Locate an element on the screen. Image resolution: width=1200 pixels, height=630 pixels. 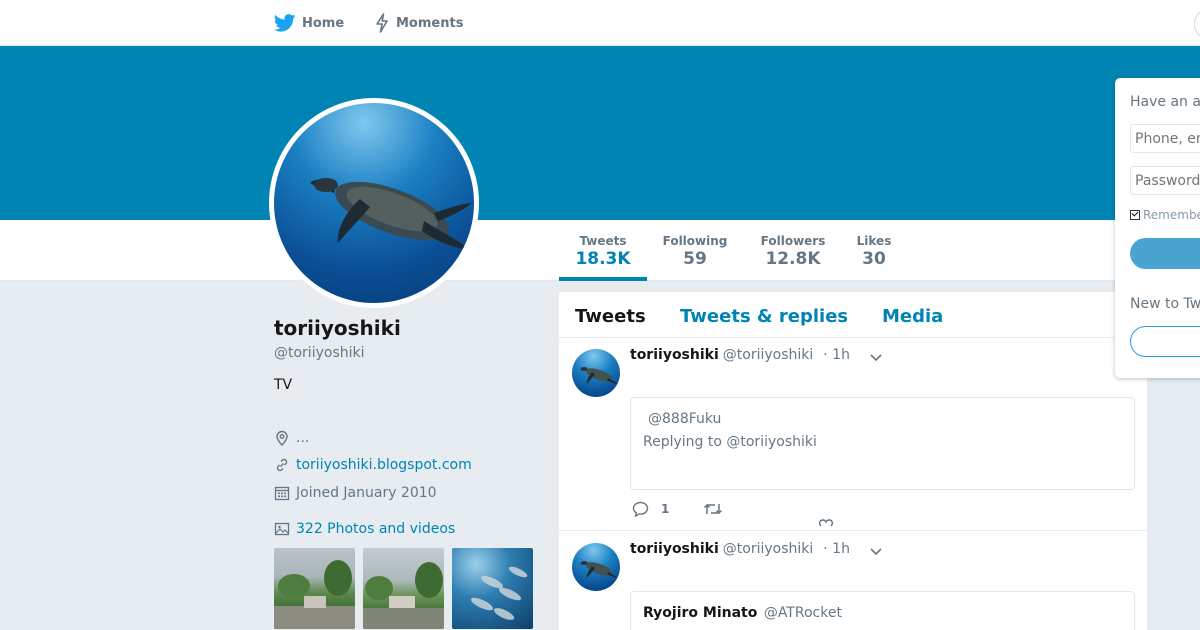
quoted-author-handle: @ATRocket is located at coordinates (802, 613).